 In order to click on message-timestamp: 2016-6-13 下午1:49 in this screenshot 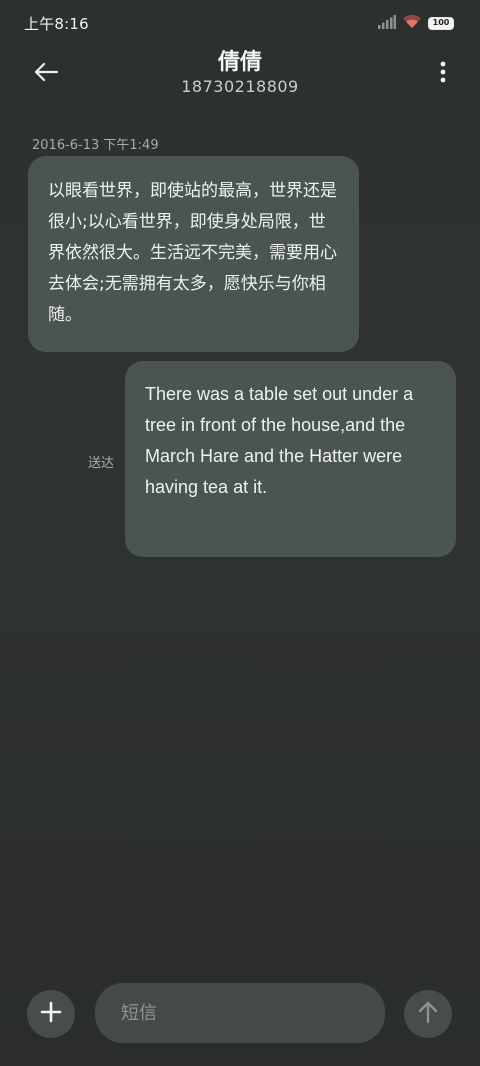, I will do `click(95, 145)`.